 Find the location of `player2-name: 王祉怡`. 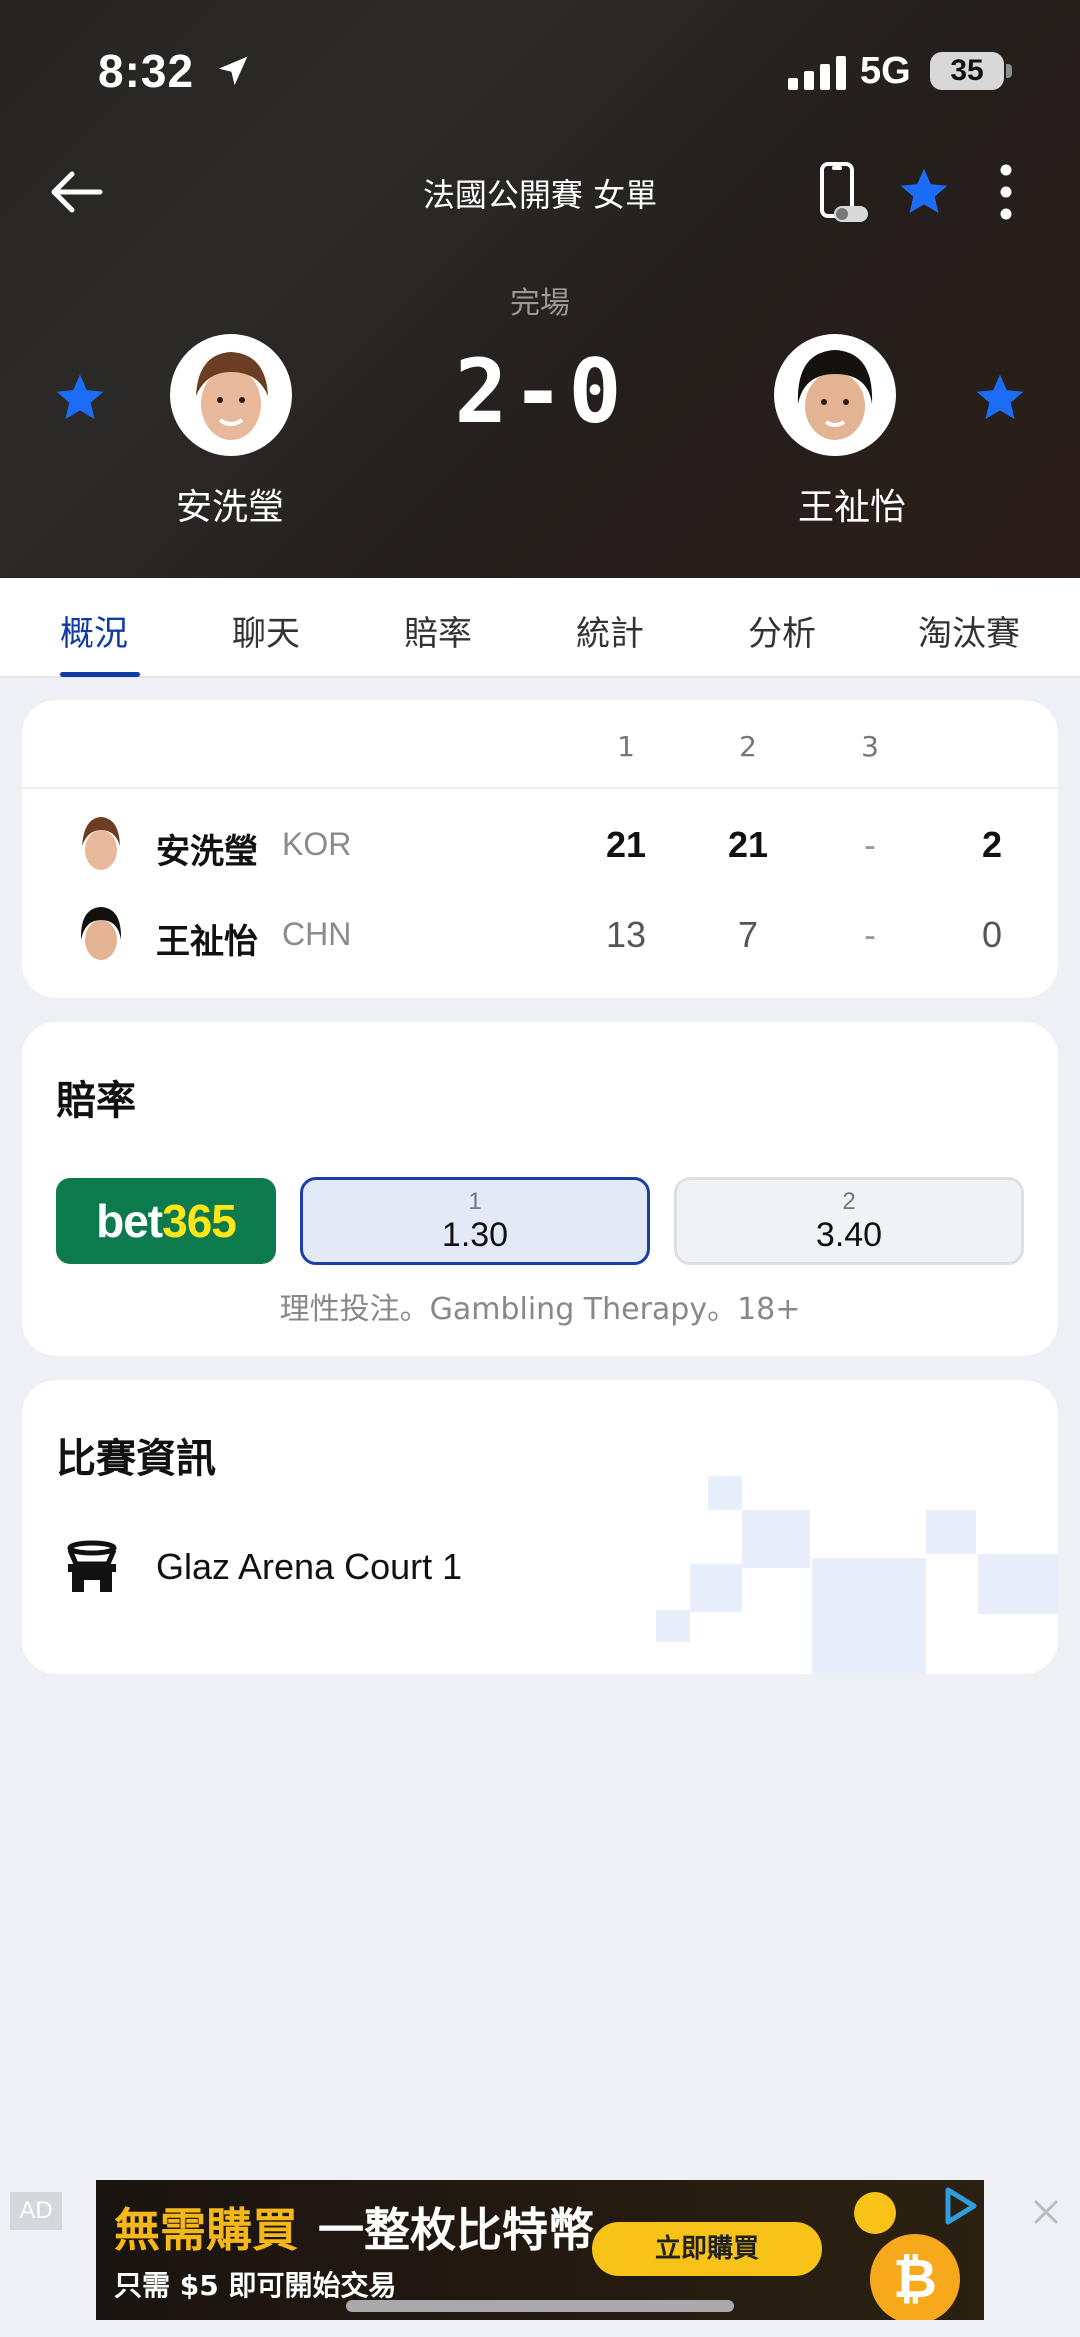

player2-name: 王祉怡 is located at coordinates (851, 507).